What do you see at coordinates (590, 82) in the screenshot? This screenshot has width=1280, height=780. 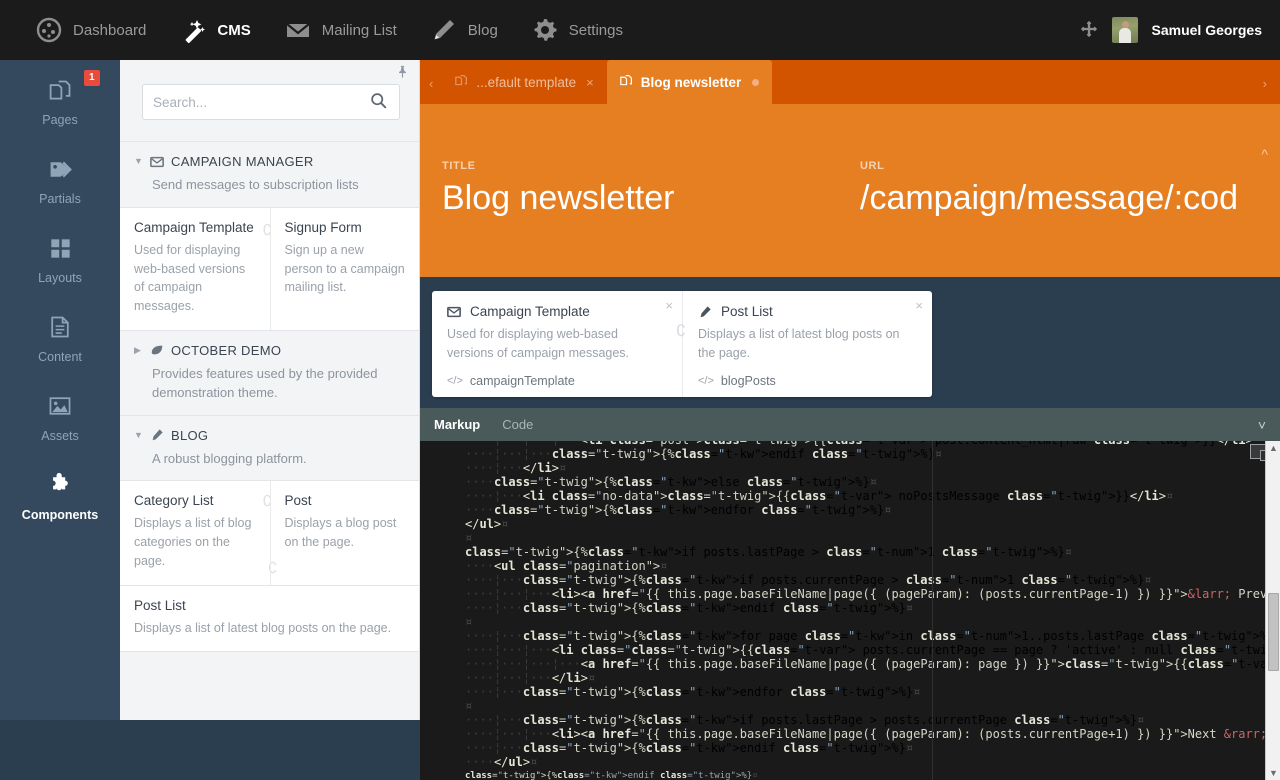 I see `tab-close-icon: ×` at bounding box center [590, 82].